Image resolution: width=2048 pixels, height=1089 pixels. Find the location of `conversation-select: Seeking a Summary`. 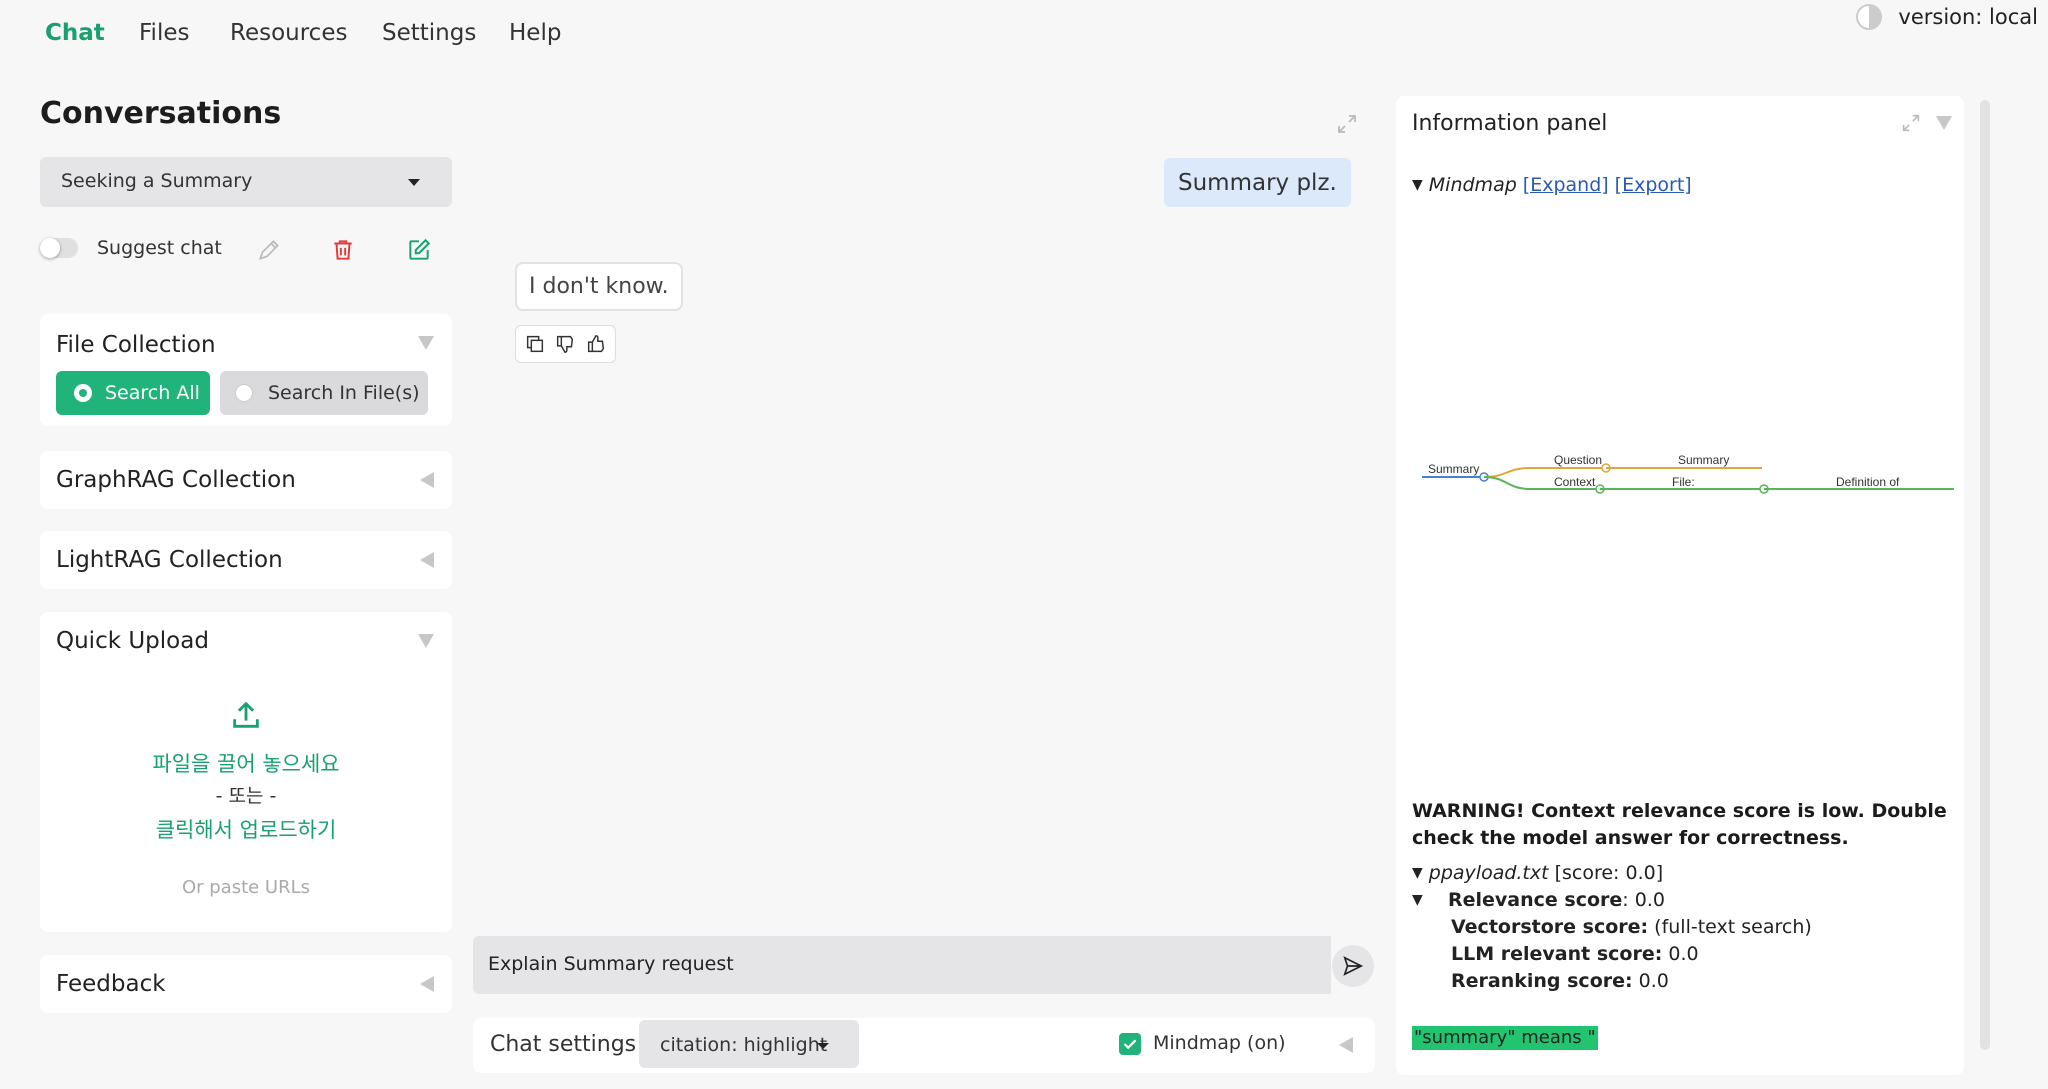

conversation-select: Seeking a Summary is located at coordinates (246, 182).